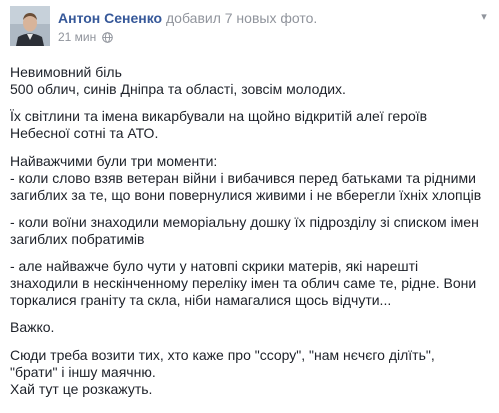 The height and width of the screenshot is (413, 499). I want to click on text-line: Небесної сотні та АТО., so click(84, 133).